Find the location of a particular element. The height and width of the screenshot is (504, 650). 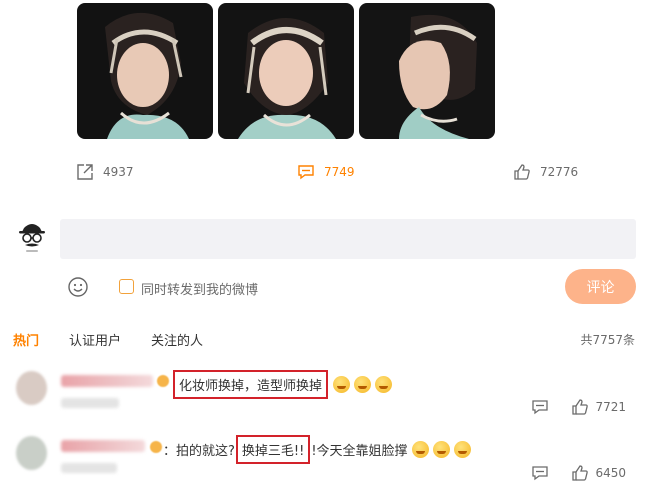

comment-filter-tabs: 热门 认证用户 关注的人 is located at coordinates (123, 339).